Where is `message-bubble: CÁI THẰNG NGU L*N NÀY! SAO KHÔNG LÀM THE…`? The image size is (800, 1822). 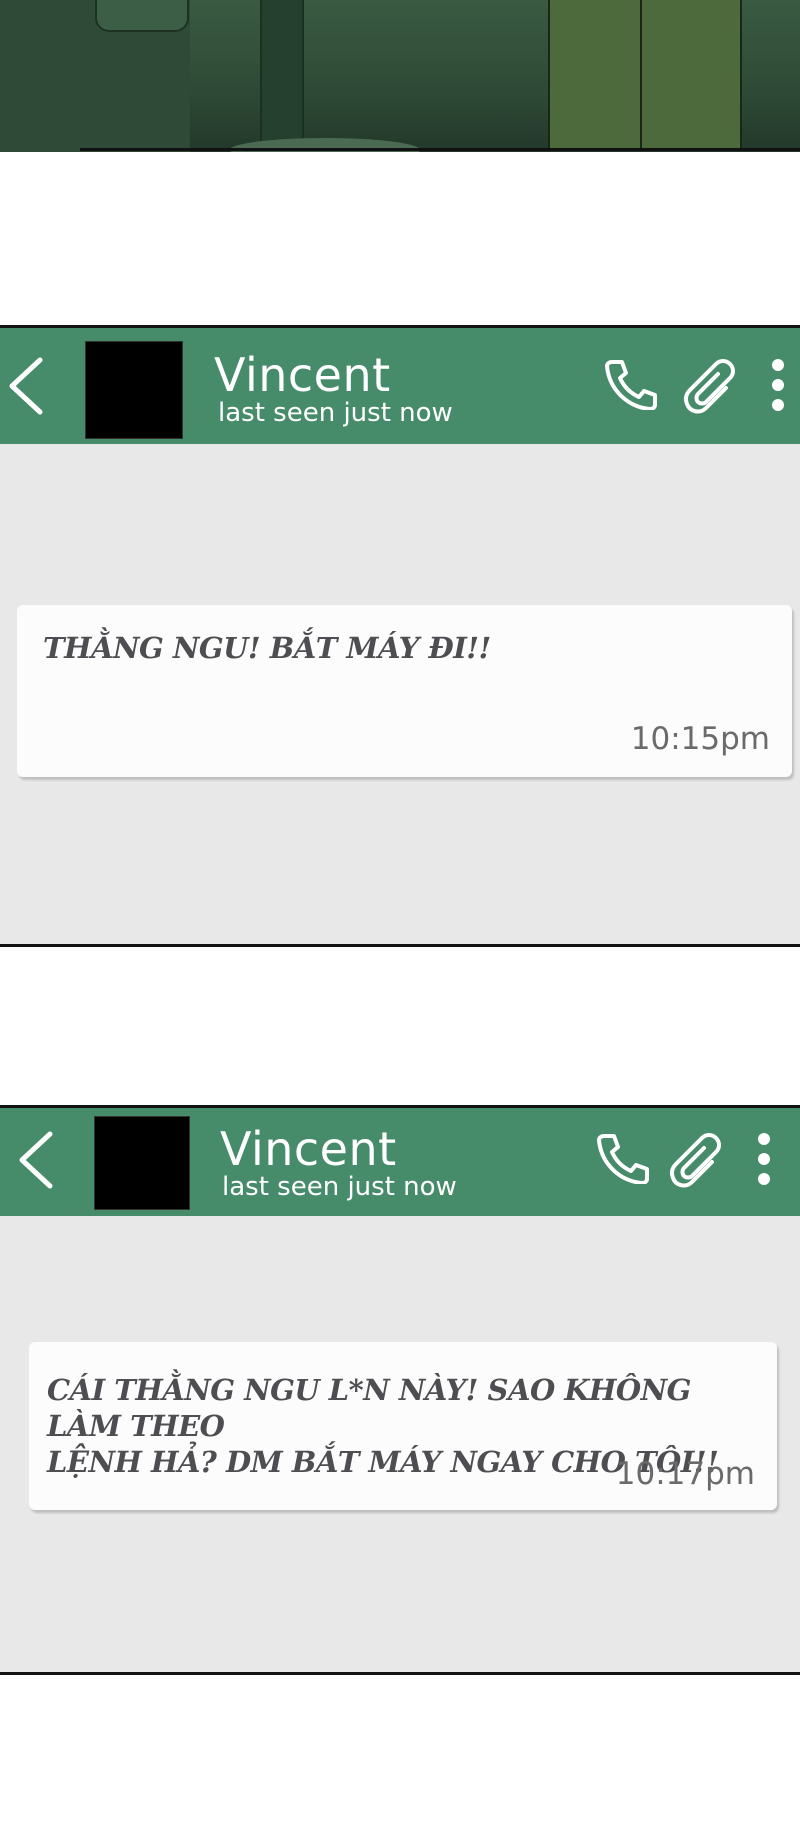 message-bubble: CÁI THẰNG NGU L*N NÀY! SAO KHÔNG LÀM THE… is located at coordinates (403, 1426).